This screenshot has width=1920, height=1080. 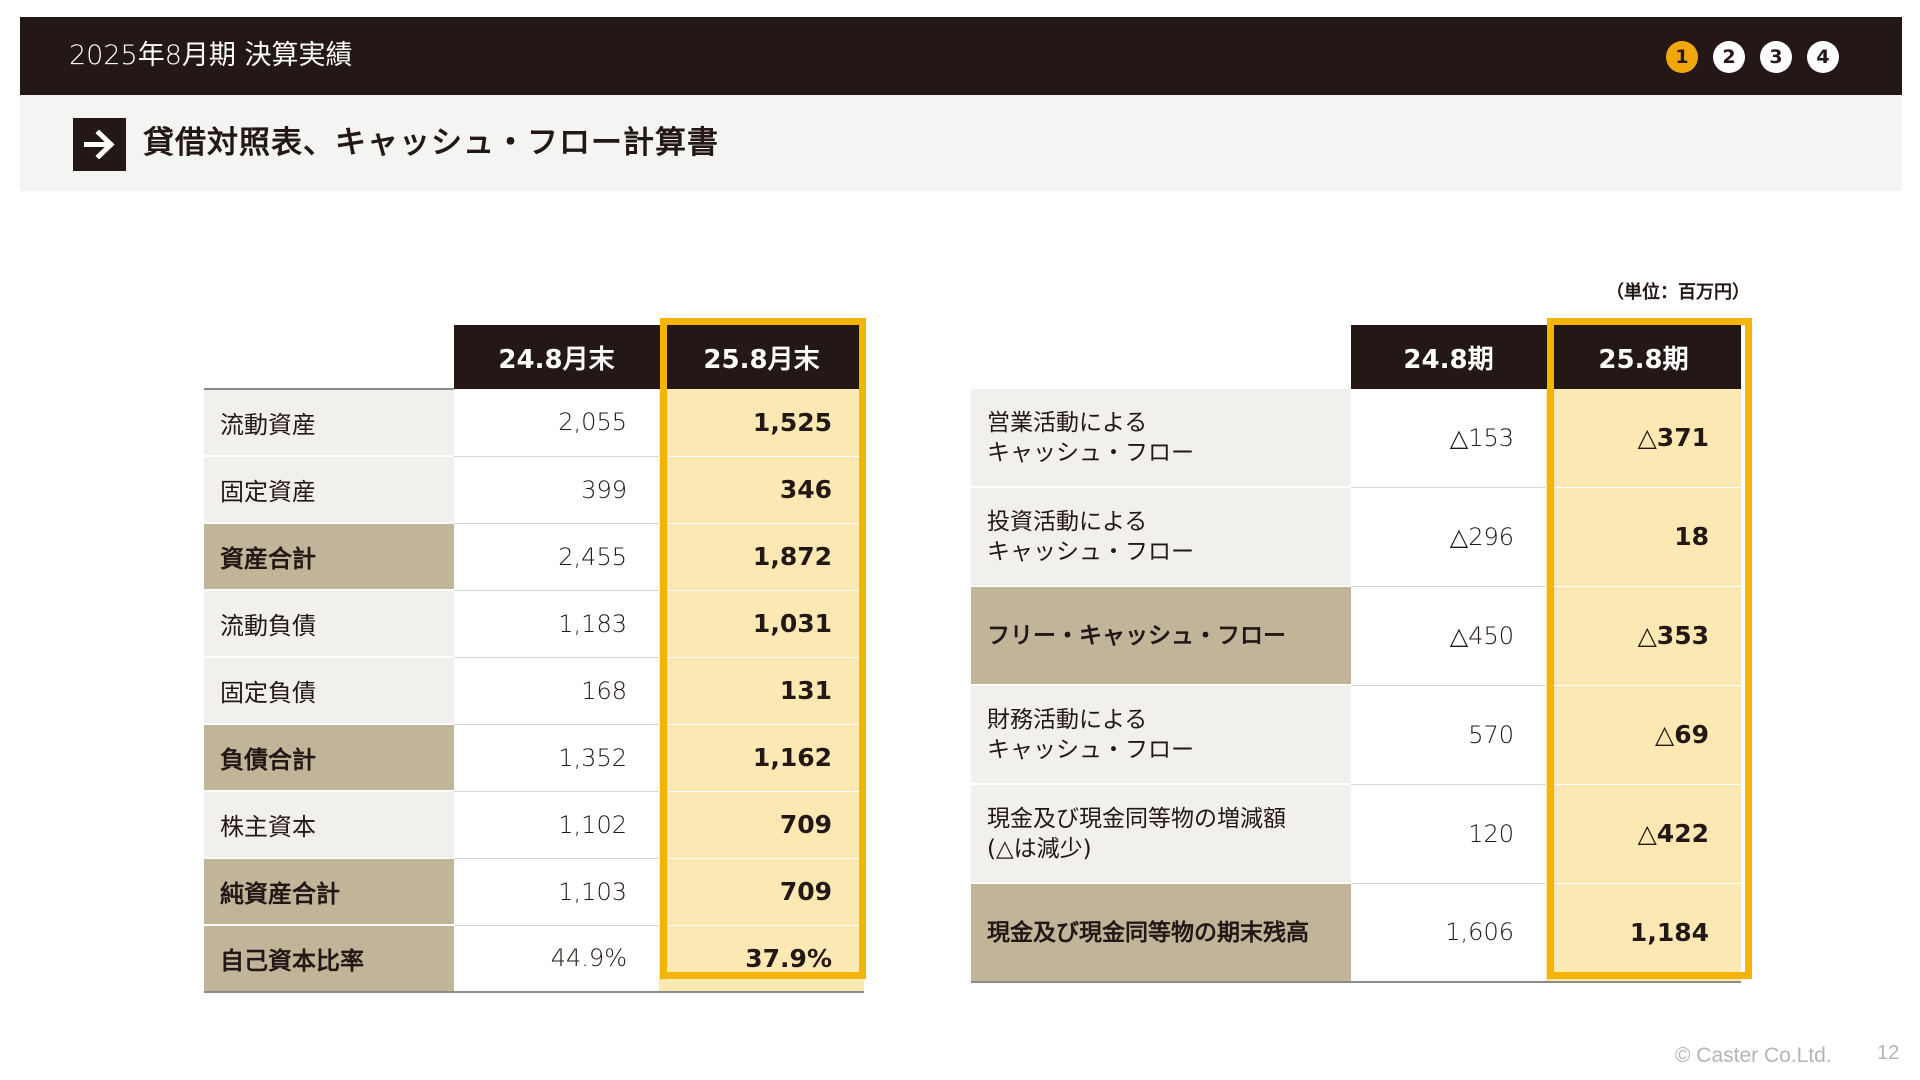 I want to click on step-1-badge: 1, so click(x=1682, y=57).